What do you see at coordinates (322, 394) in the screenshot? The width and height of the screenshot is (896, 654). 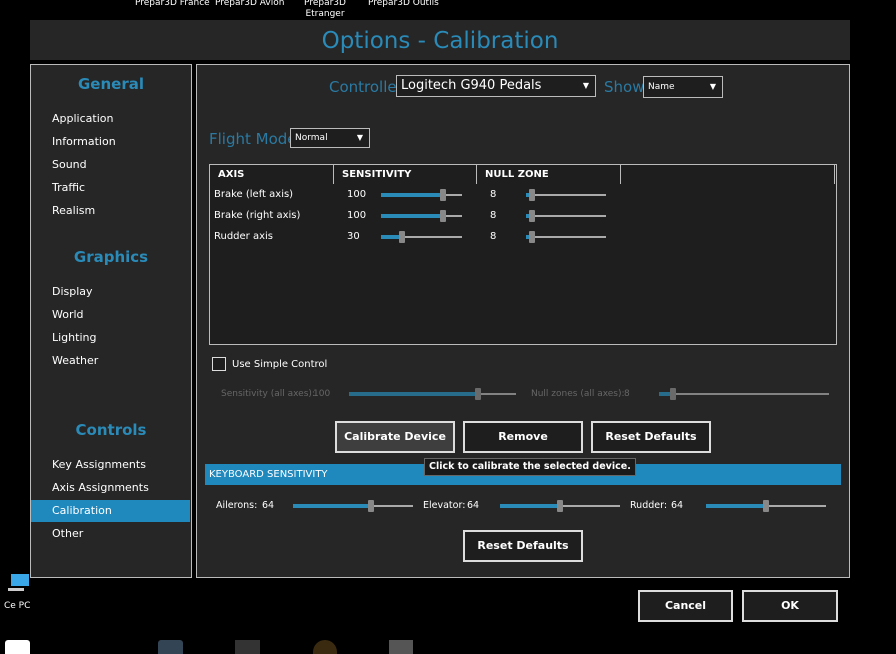 I see `all-sensitivity-value: 100` at bounding box center [322, 394].